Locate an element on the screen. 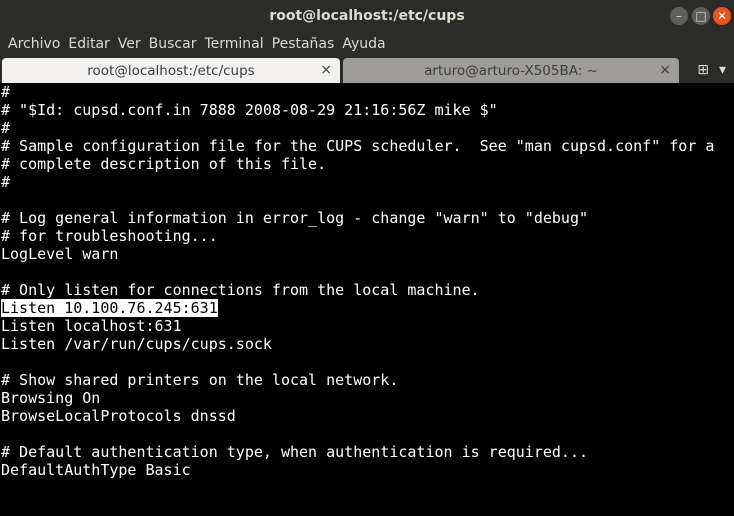  terminal-line: LogLevel warn is located at coordinates (60, 254).